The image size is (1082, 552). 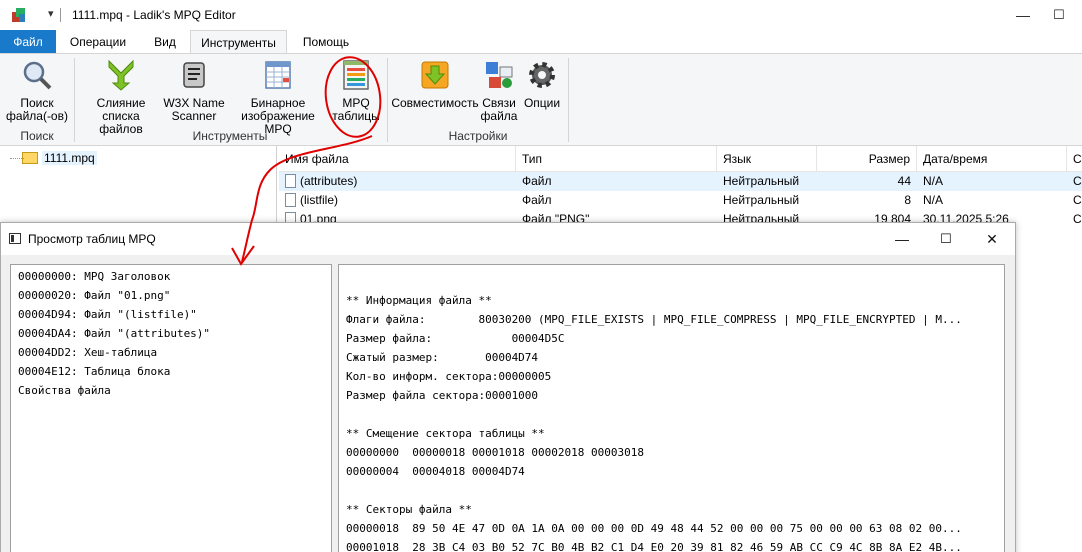 What do you see at coordinates (121, 75) in the screenshot?
I see `merge-arrow-icon` at bounding box center [121, 75].